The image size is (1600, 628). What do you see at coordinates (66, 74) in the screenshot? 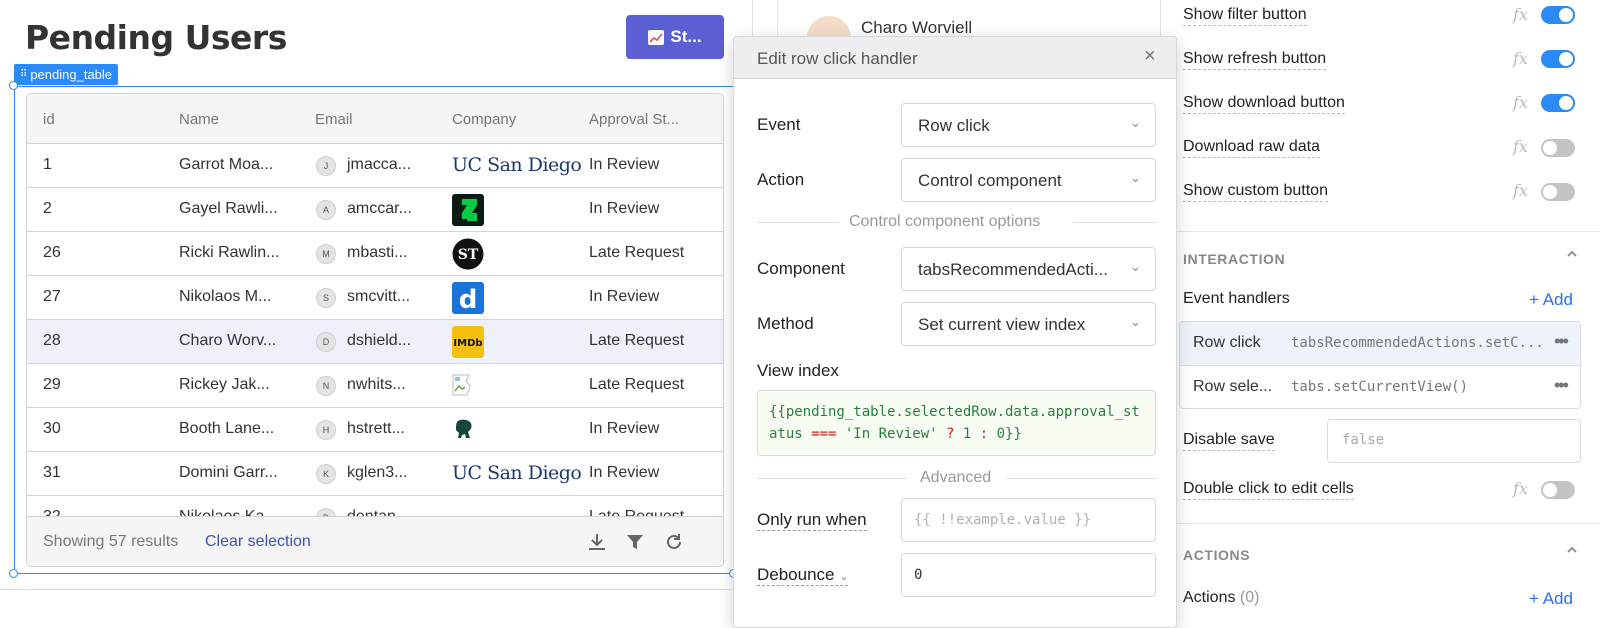
I see `component-tag: ⠿ pending_table` at bounding box center [66, 74].